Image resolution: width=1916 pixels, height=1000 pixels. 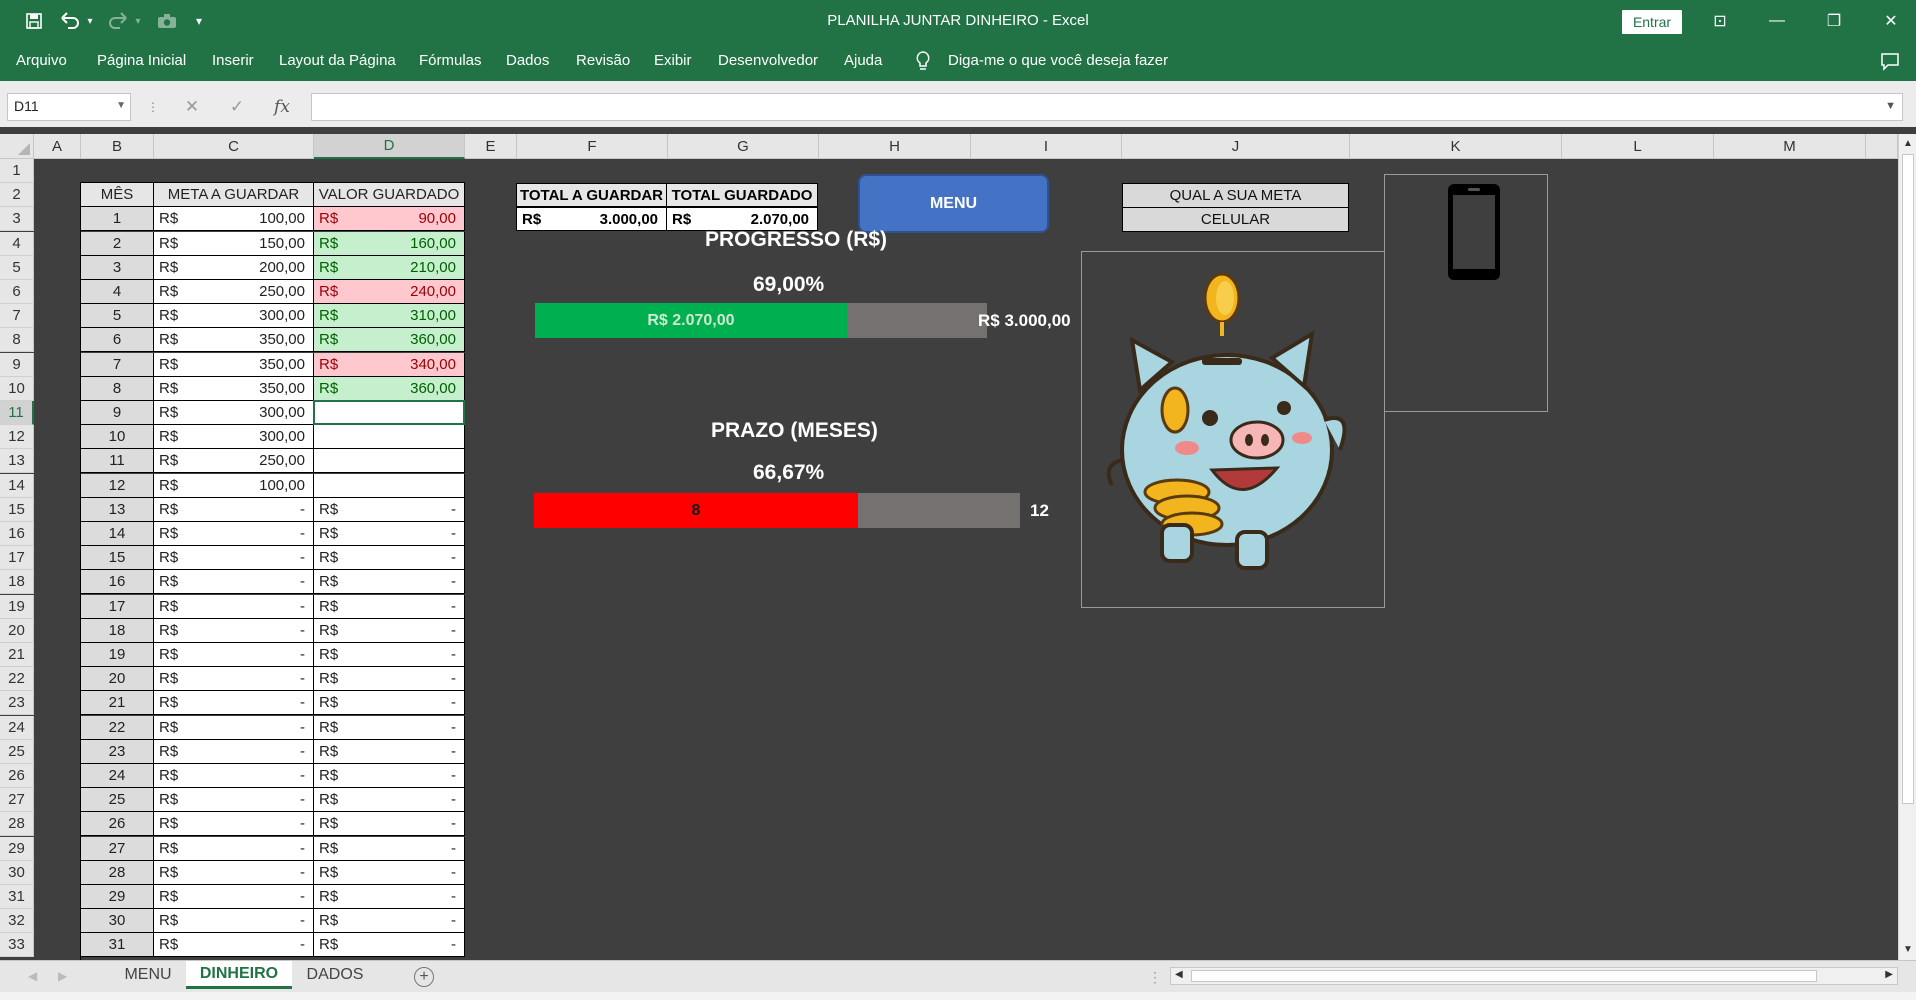 What do you see at coordinates (1504, 976) in the screenshot?
I see `horizontal-scroll-thumb` at bounding box center [1504, 976].